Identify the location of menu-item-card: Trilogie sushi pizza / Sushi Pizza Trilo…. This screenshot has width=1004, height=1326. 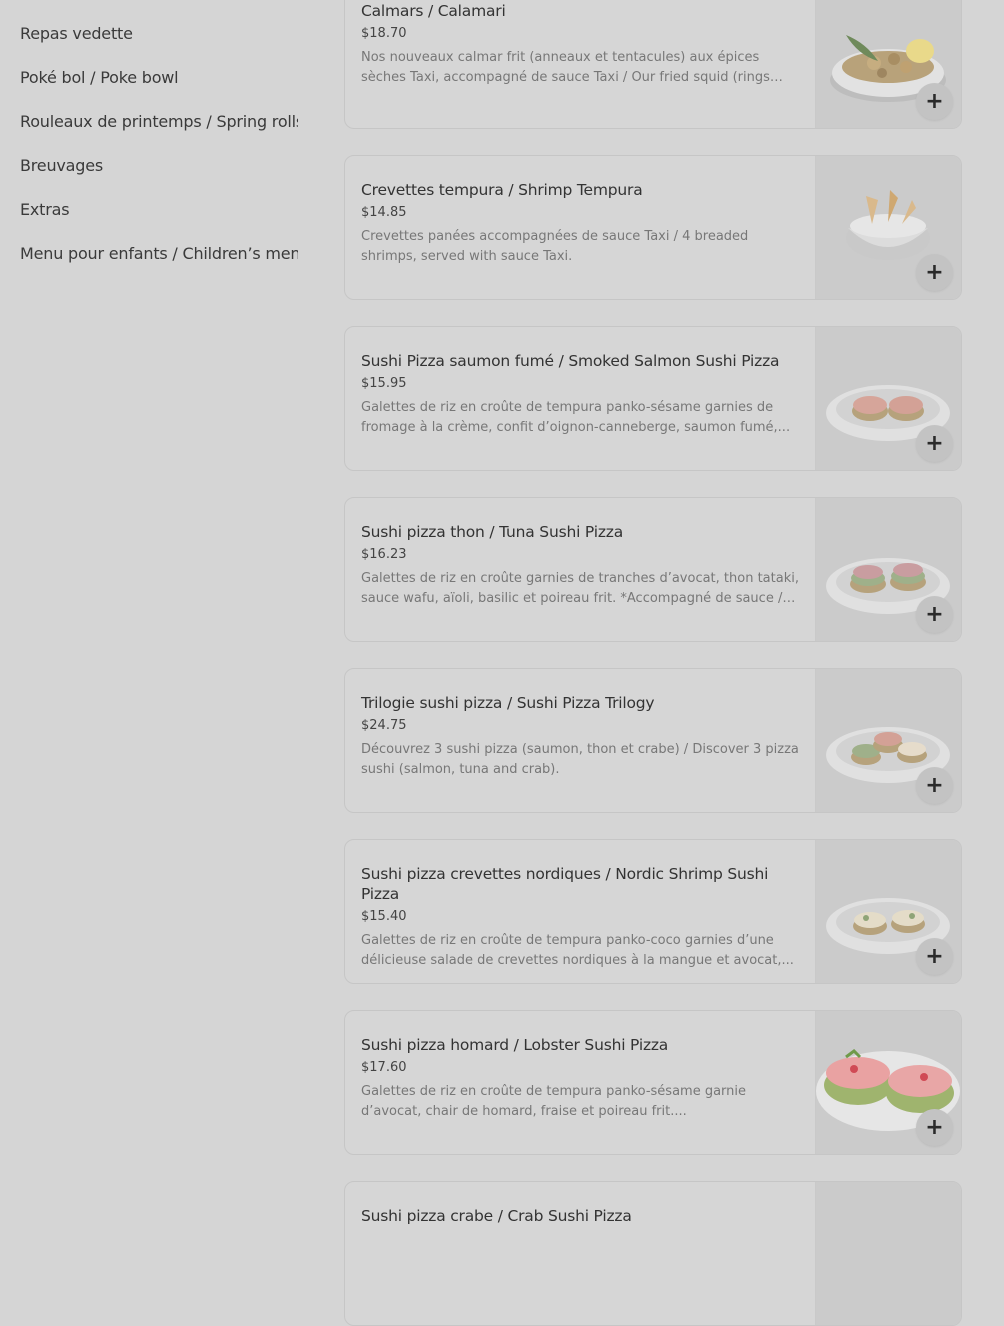
(653, 740).